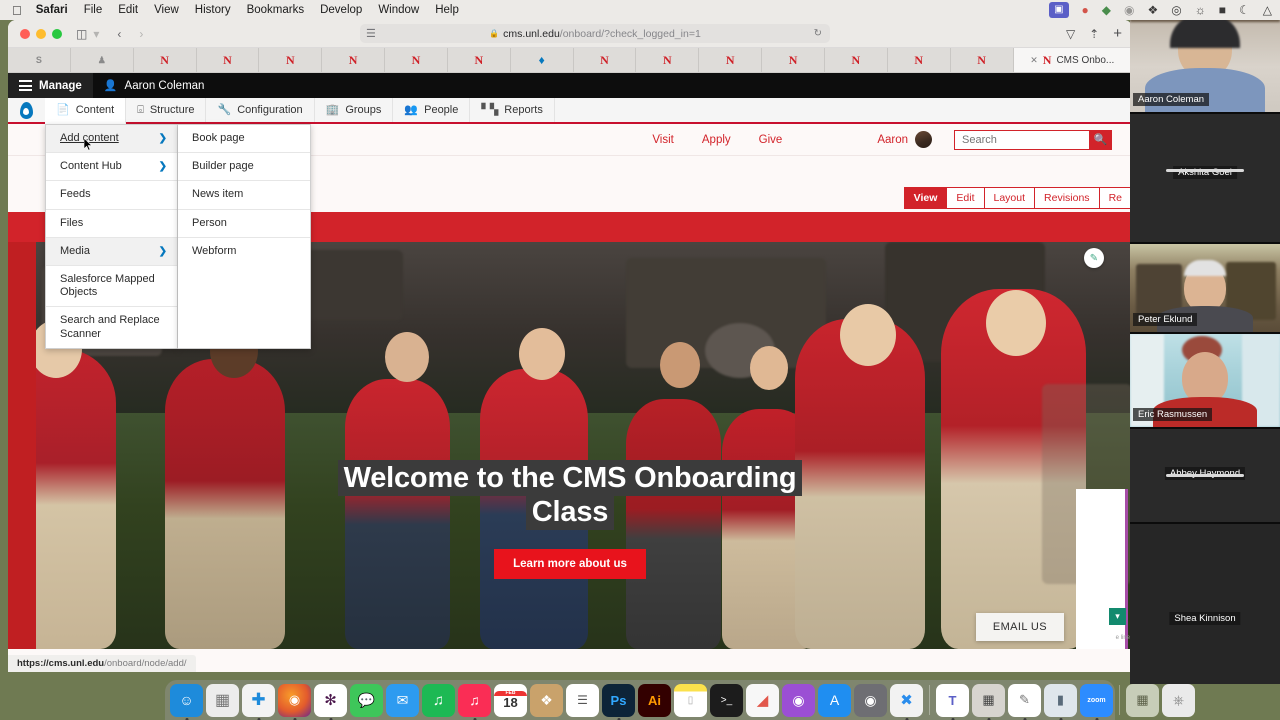  I want to click on submenu-item-person: Person, so click(244, 224).